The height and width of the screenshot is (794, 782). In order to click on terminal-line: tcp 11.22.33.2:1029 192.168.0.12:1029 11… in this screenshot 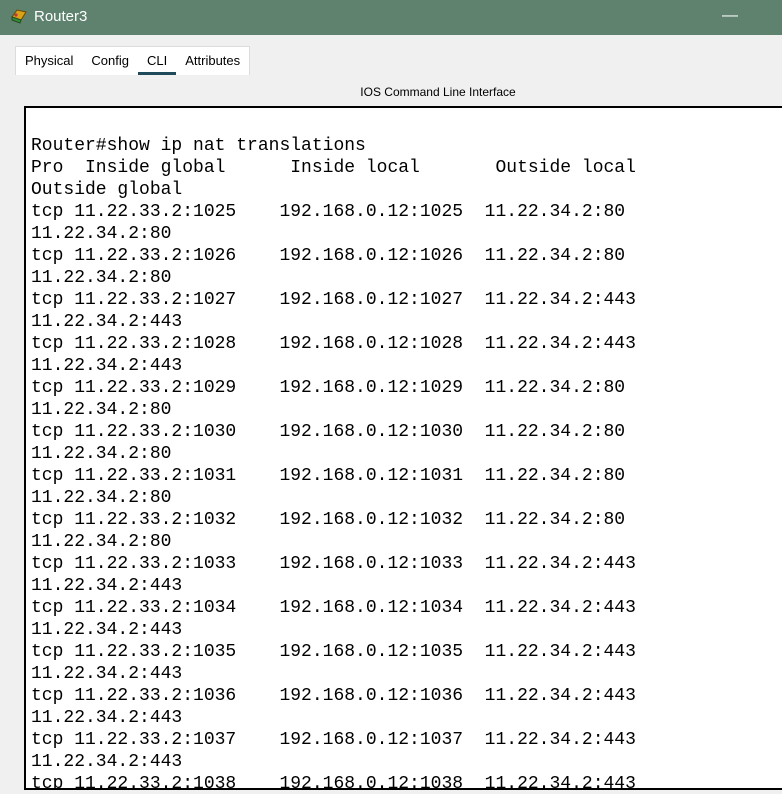, I will do `click(328, 388)`.